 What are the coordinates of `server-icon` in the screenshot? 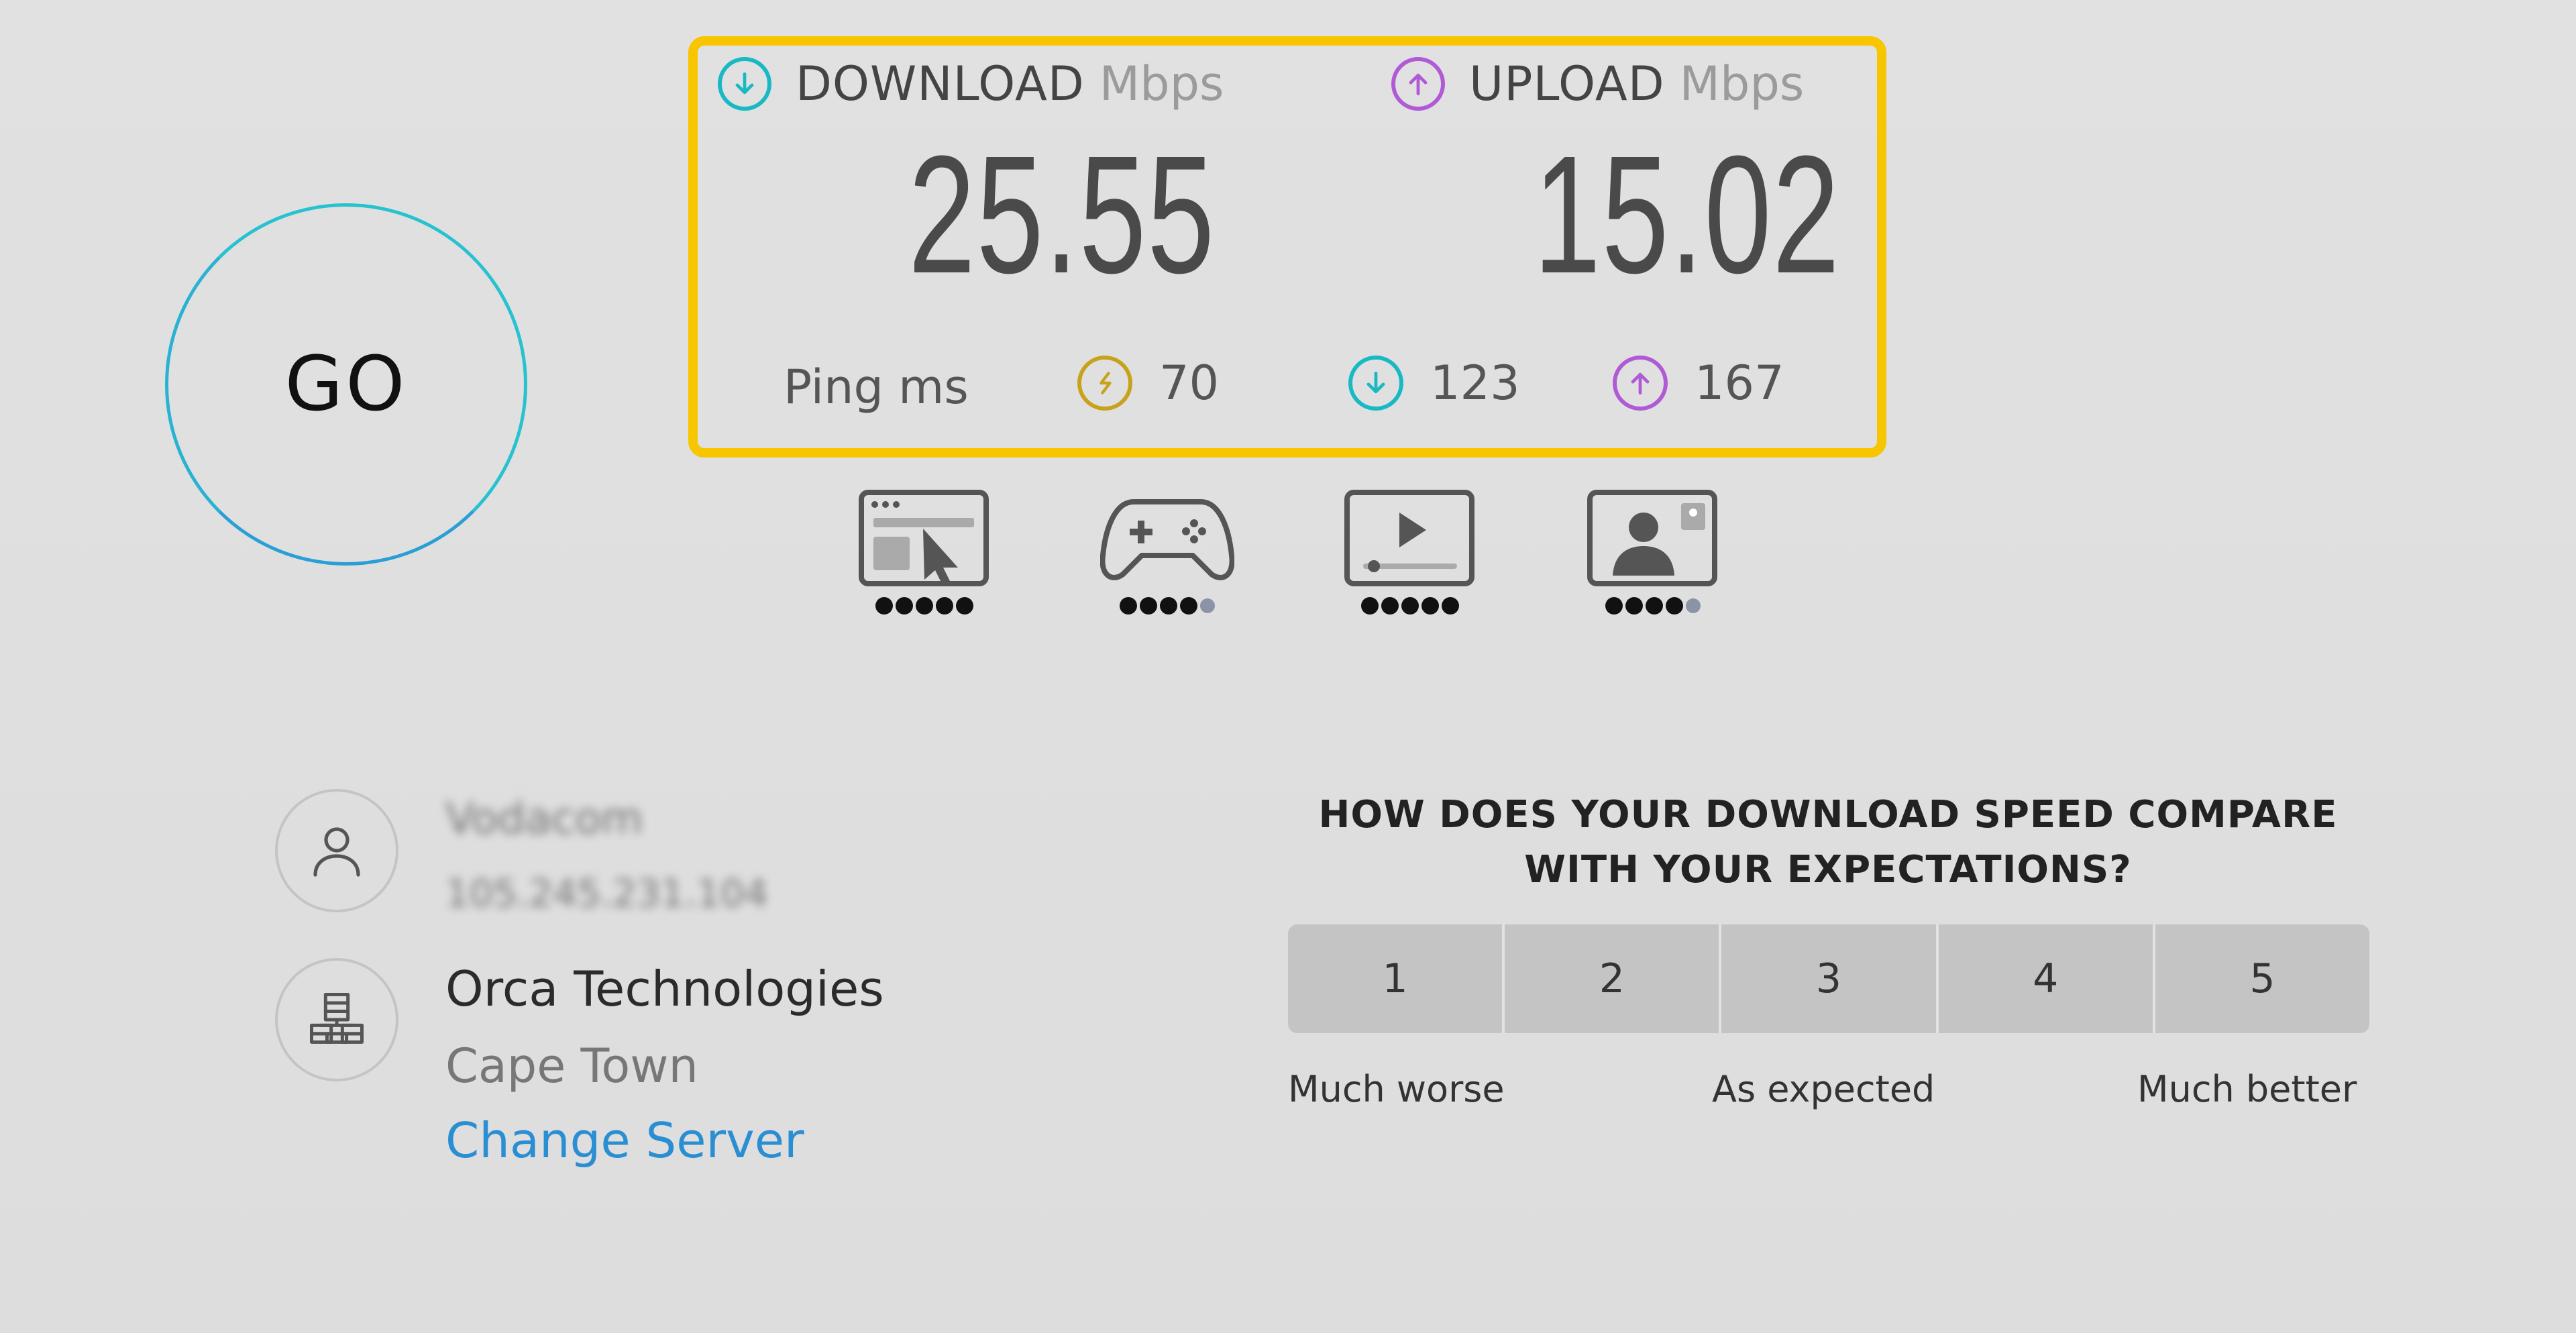 It's located at (336, 1019).